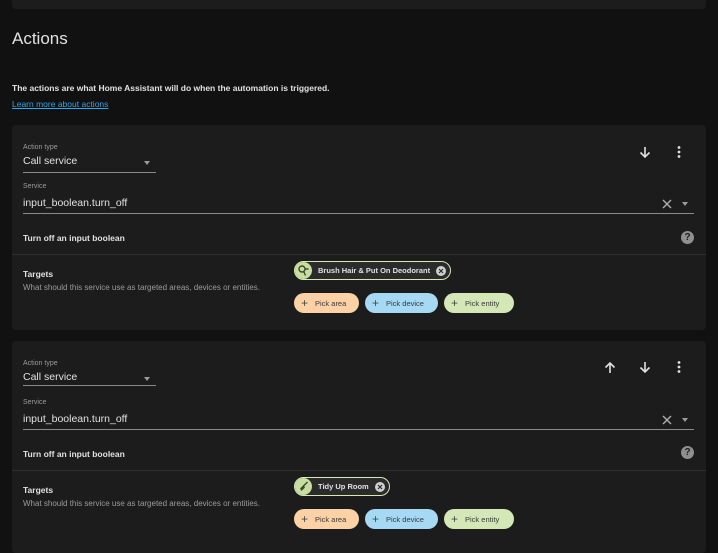  I want to click on entity-chip-label: Brush Hair & Put On Deodorant, so click(374, 270).